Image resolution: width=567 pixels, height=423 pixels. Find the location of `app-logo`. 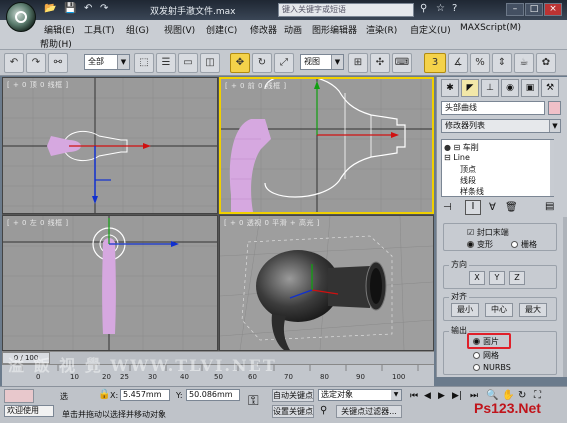

app-logo is located at coordinates (21, 17).